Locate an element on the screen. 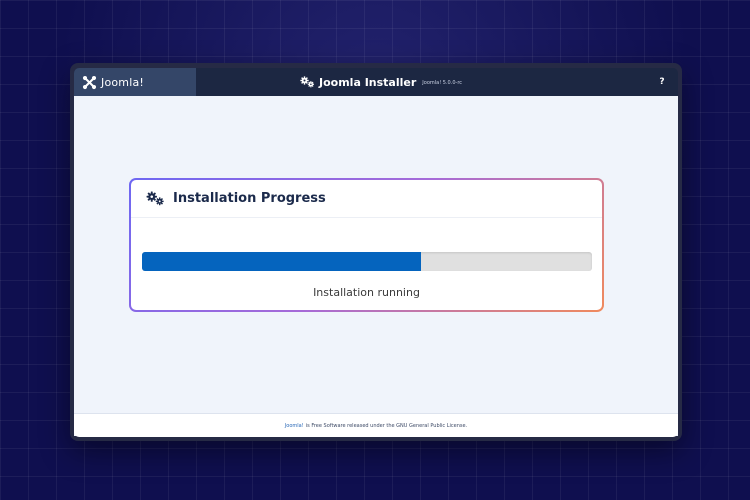 The image size is (750, 500). page-title: Joomla Installer is located at coordinates (368, 82).